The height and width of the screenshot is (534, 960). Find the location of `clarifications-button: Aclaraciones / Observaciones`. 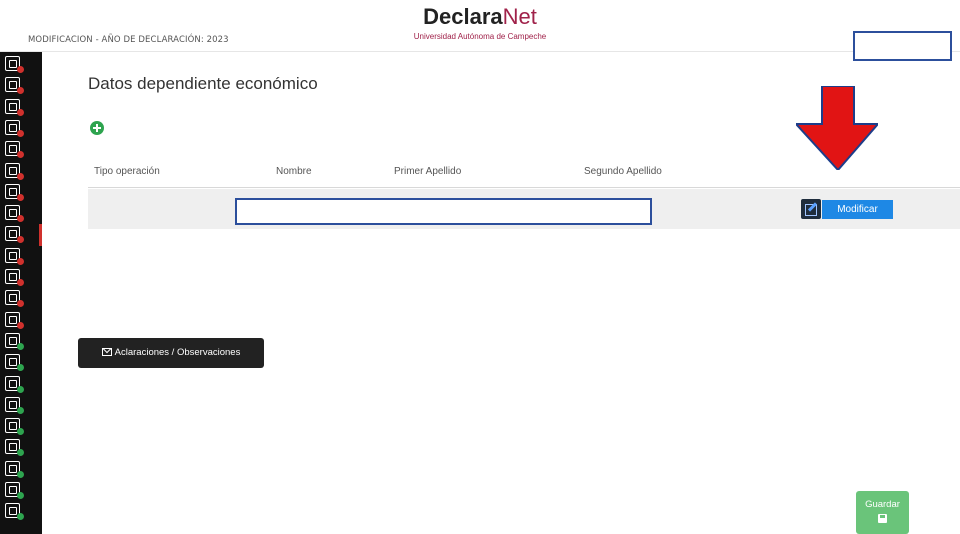

clarifications-button: Aclaraciones / Observaciones is located at coordinates (171, 353).